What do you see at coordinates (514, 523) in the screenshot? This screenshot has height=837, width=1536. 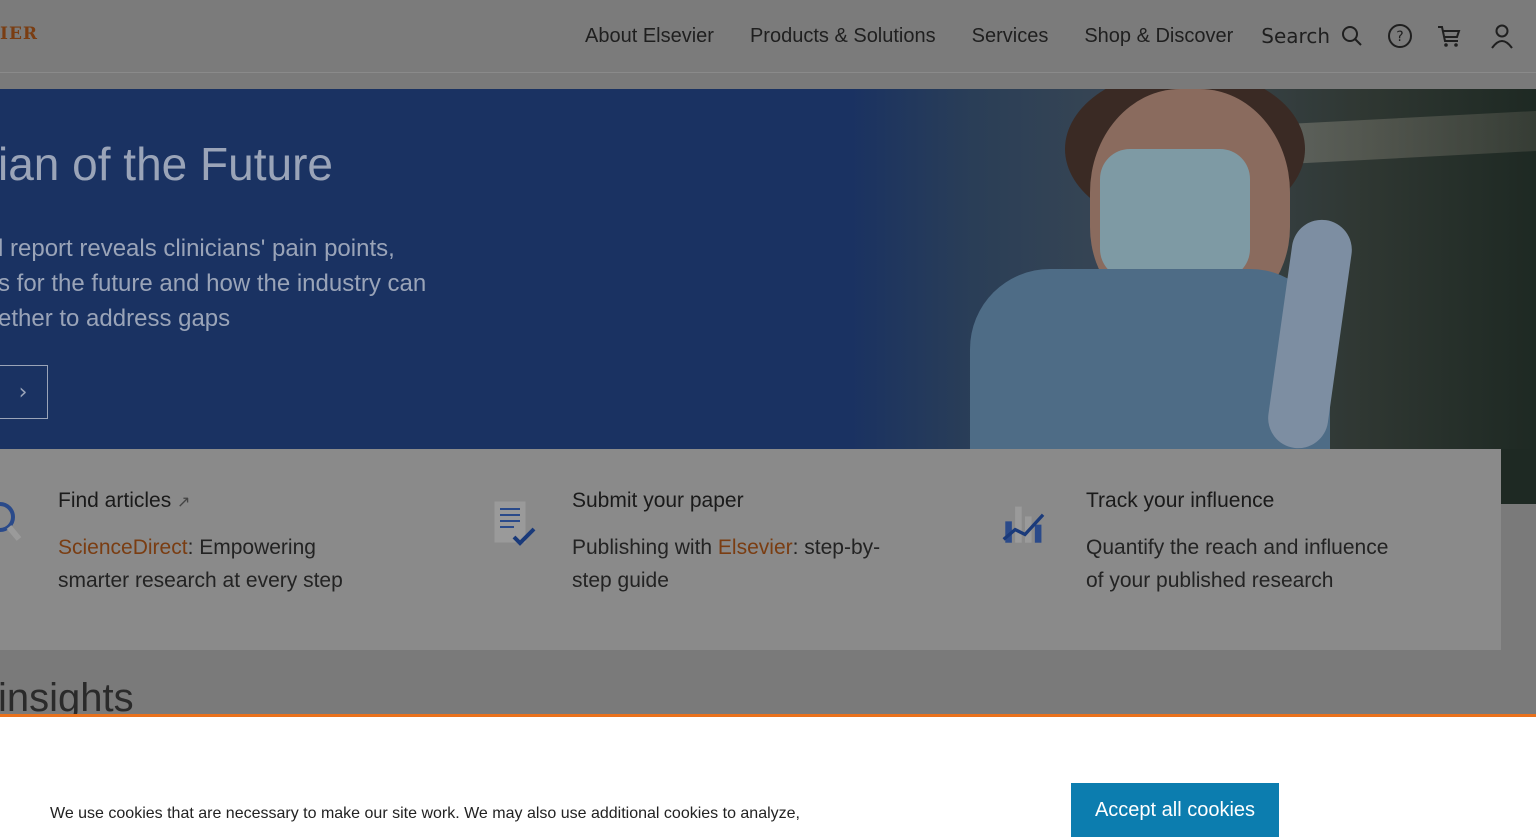 I see `document-check-icon` at bounding box center [514, 523].